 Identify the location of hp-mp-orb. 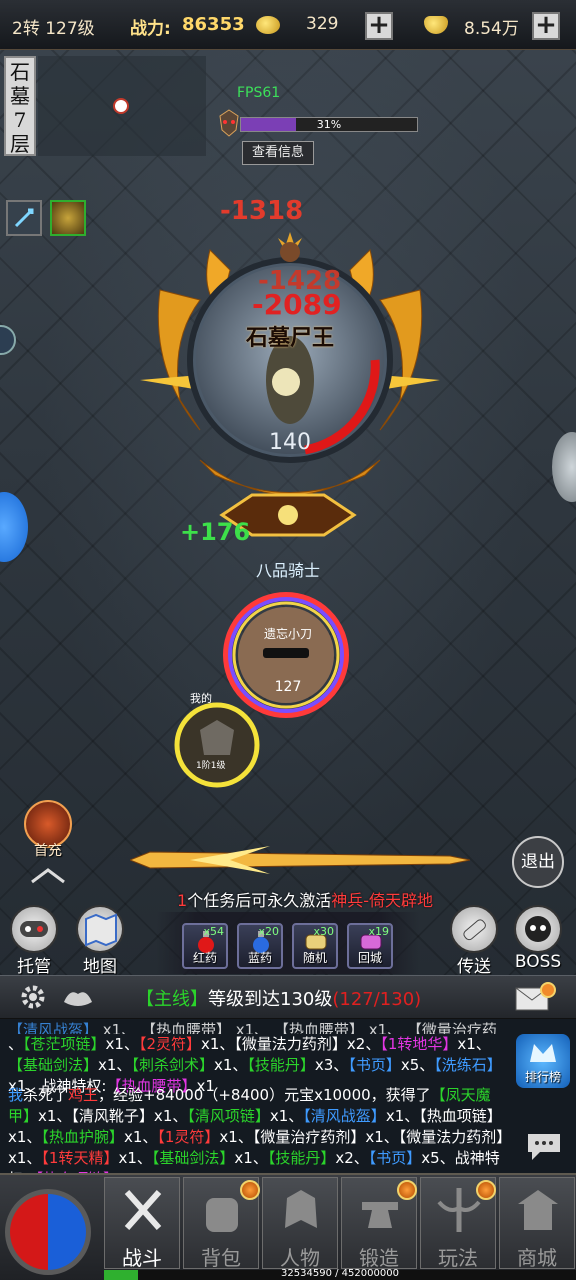
(48, 1232).